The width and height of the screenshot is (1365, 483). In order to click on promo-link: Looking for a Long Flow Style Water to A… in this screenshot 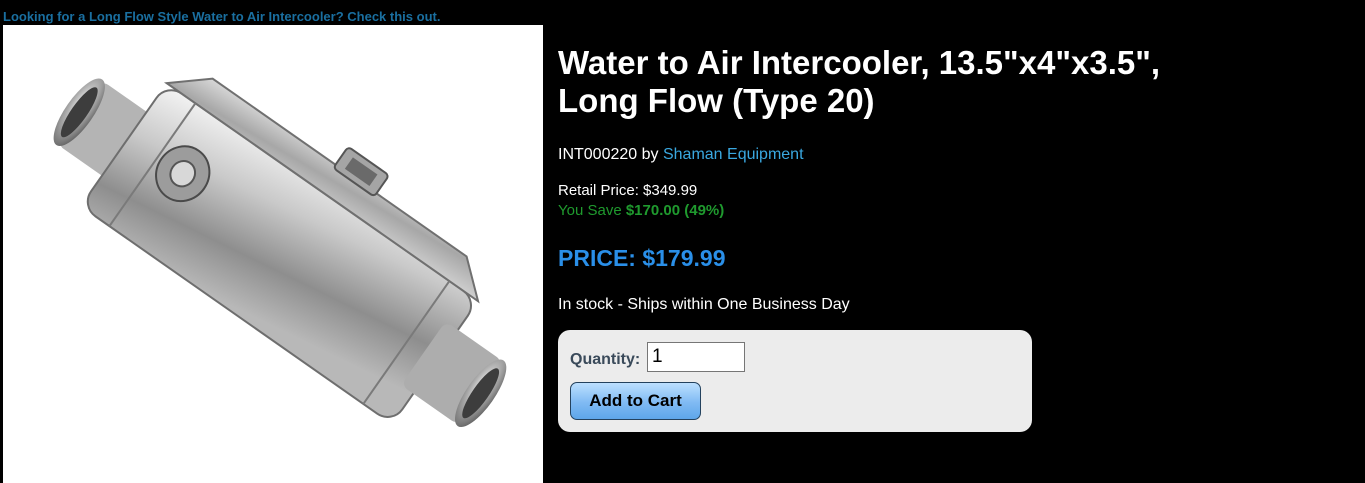, I will do `click(221, 16)`.